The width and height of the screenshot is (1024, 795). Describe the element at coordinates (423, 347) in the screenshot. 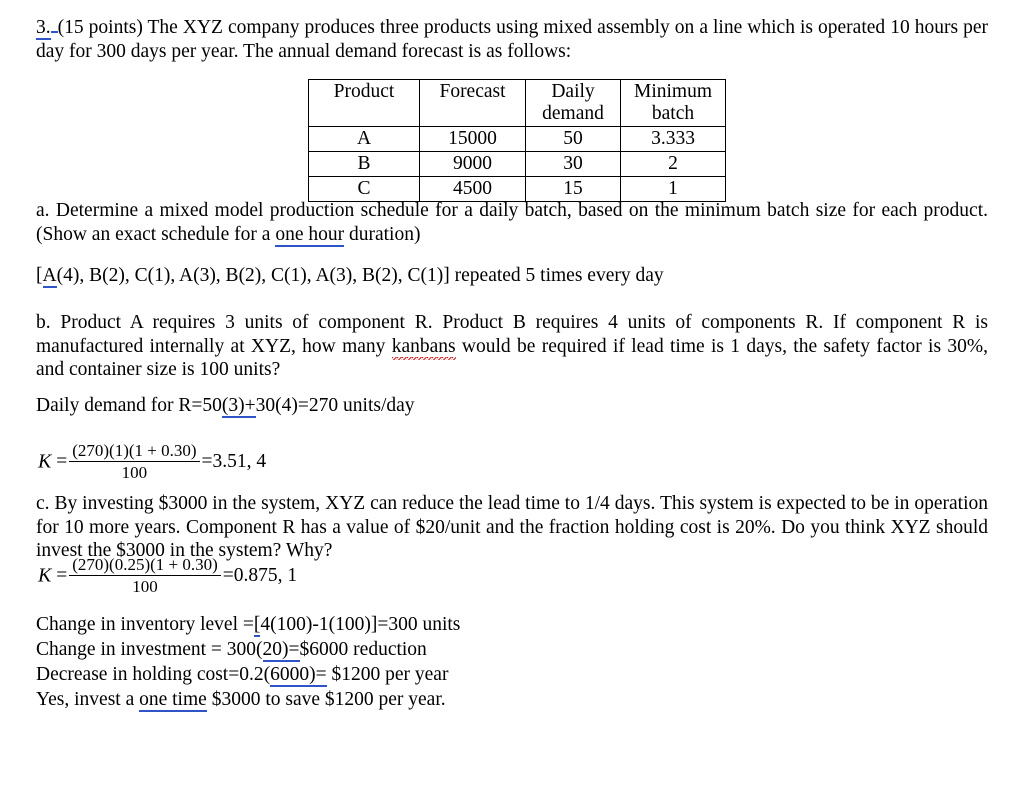

I see `part-b-misspelled-word: kanbans` at that location.